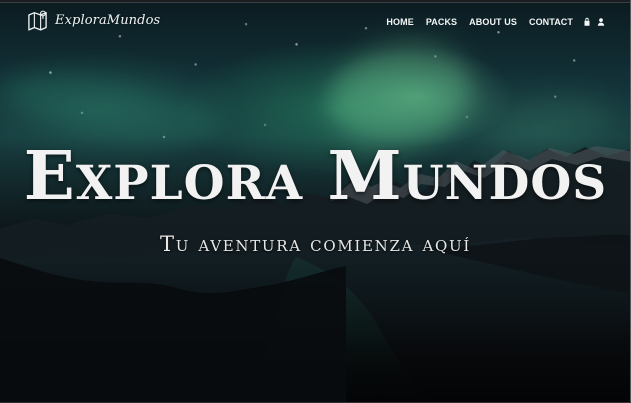 The width and height of the screenshot is (631, 403). Describe the element at coordinates (441, 22) in the screenshot. I see `nav-packs-link: PACKS` at that location.